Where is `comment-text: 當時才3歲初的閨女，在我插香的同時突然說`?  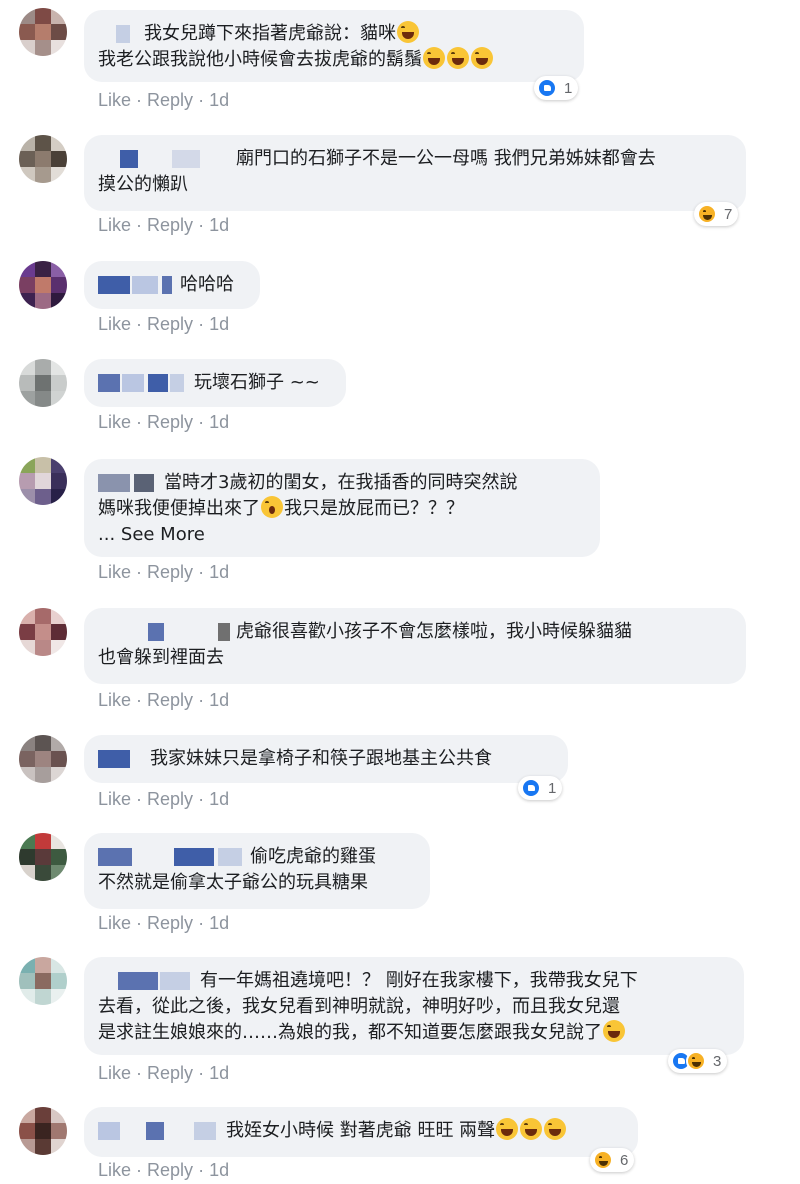 comment-text: 當時才3歲初的閨女，在我插香的同時突然說 is located at coordinates (341, 482).